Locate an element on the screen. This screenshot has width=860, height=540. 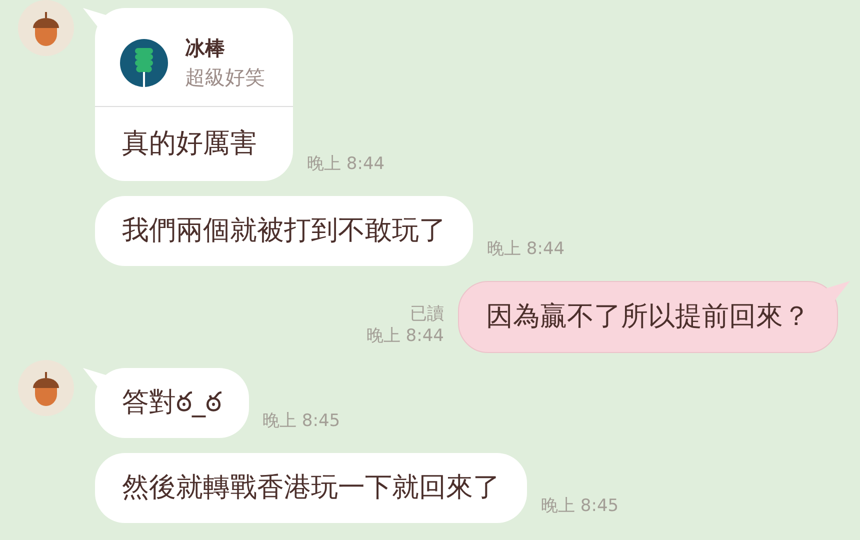
read-receipt: 已讀 is located at coordinates (427, 314).